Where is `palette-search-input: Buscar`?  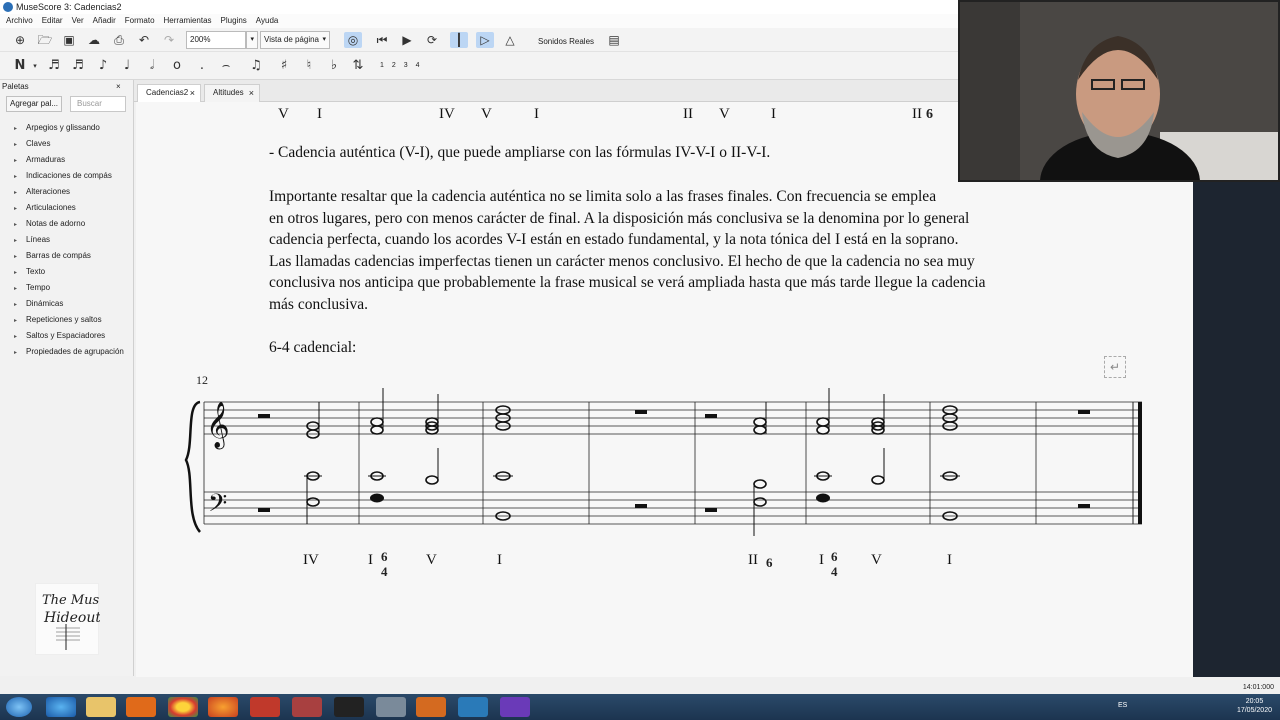 palette-search-input: Buscar is located at coordinates (98, 104).